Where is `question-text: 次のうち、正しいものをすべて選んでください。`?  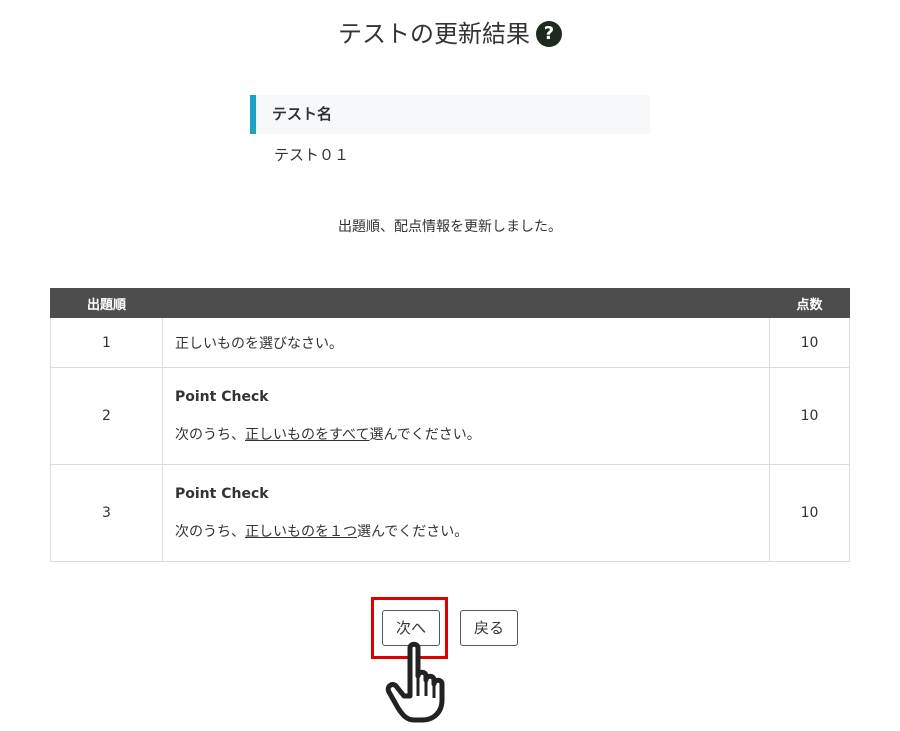
question-text: 次のうち、正しいものをすべて選んでください。 is located at coordinates (466, 435).